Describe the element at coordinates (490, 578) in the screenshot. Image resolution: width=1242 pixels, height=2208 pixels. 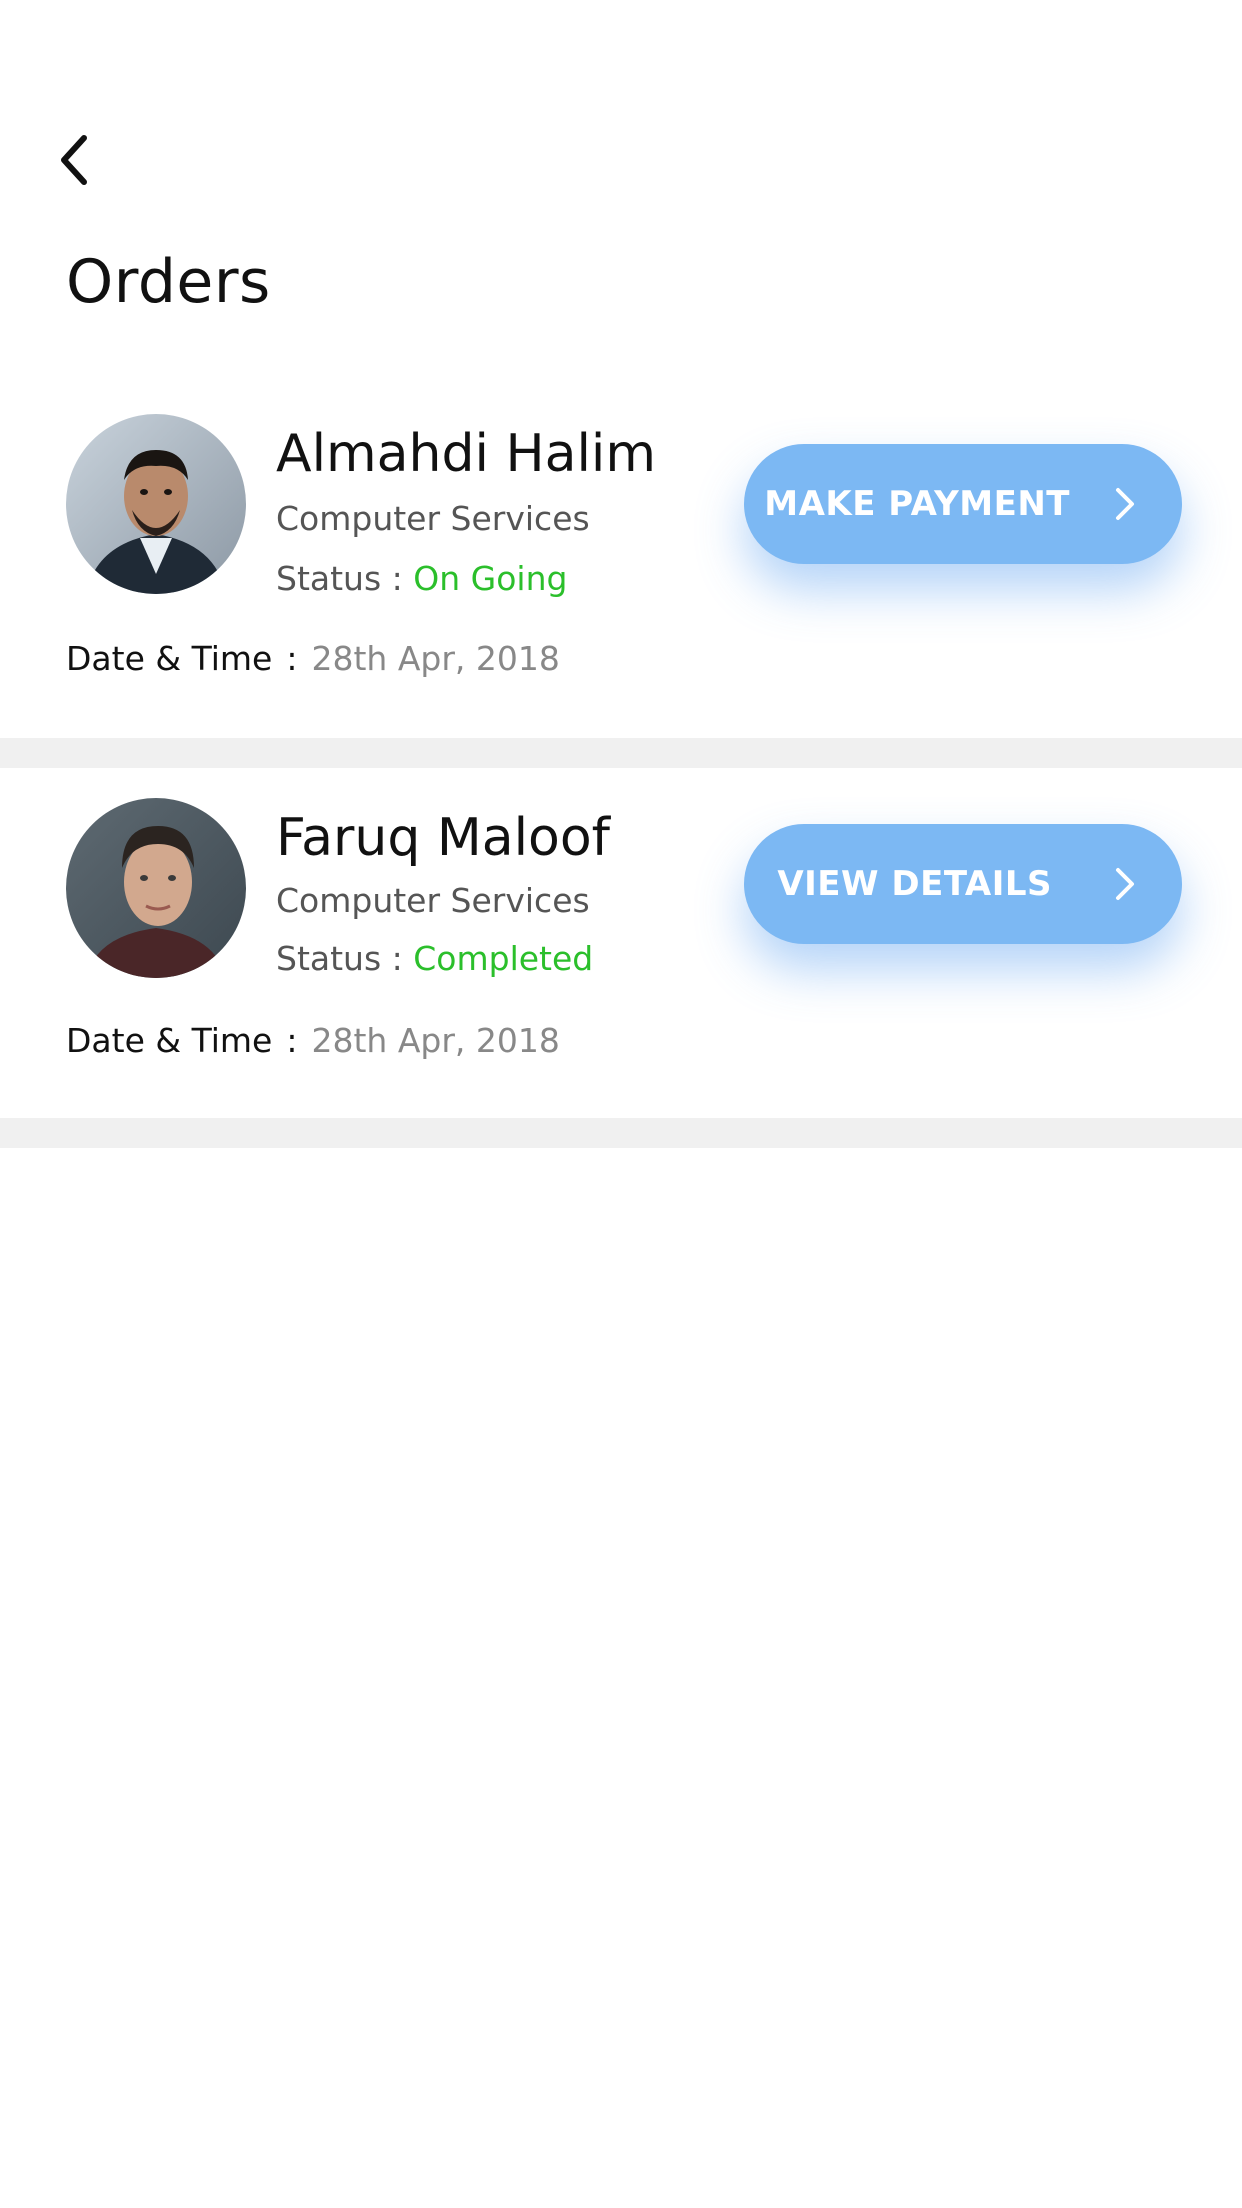
I see `status-value: On Going` at that location.